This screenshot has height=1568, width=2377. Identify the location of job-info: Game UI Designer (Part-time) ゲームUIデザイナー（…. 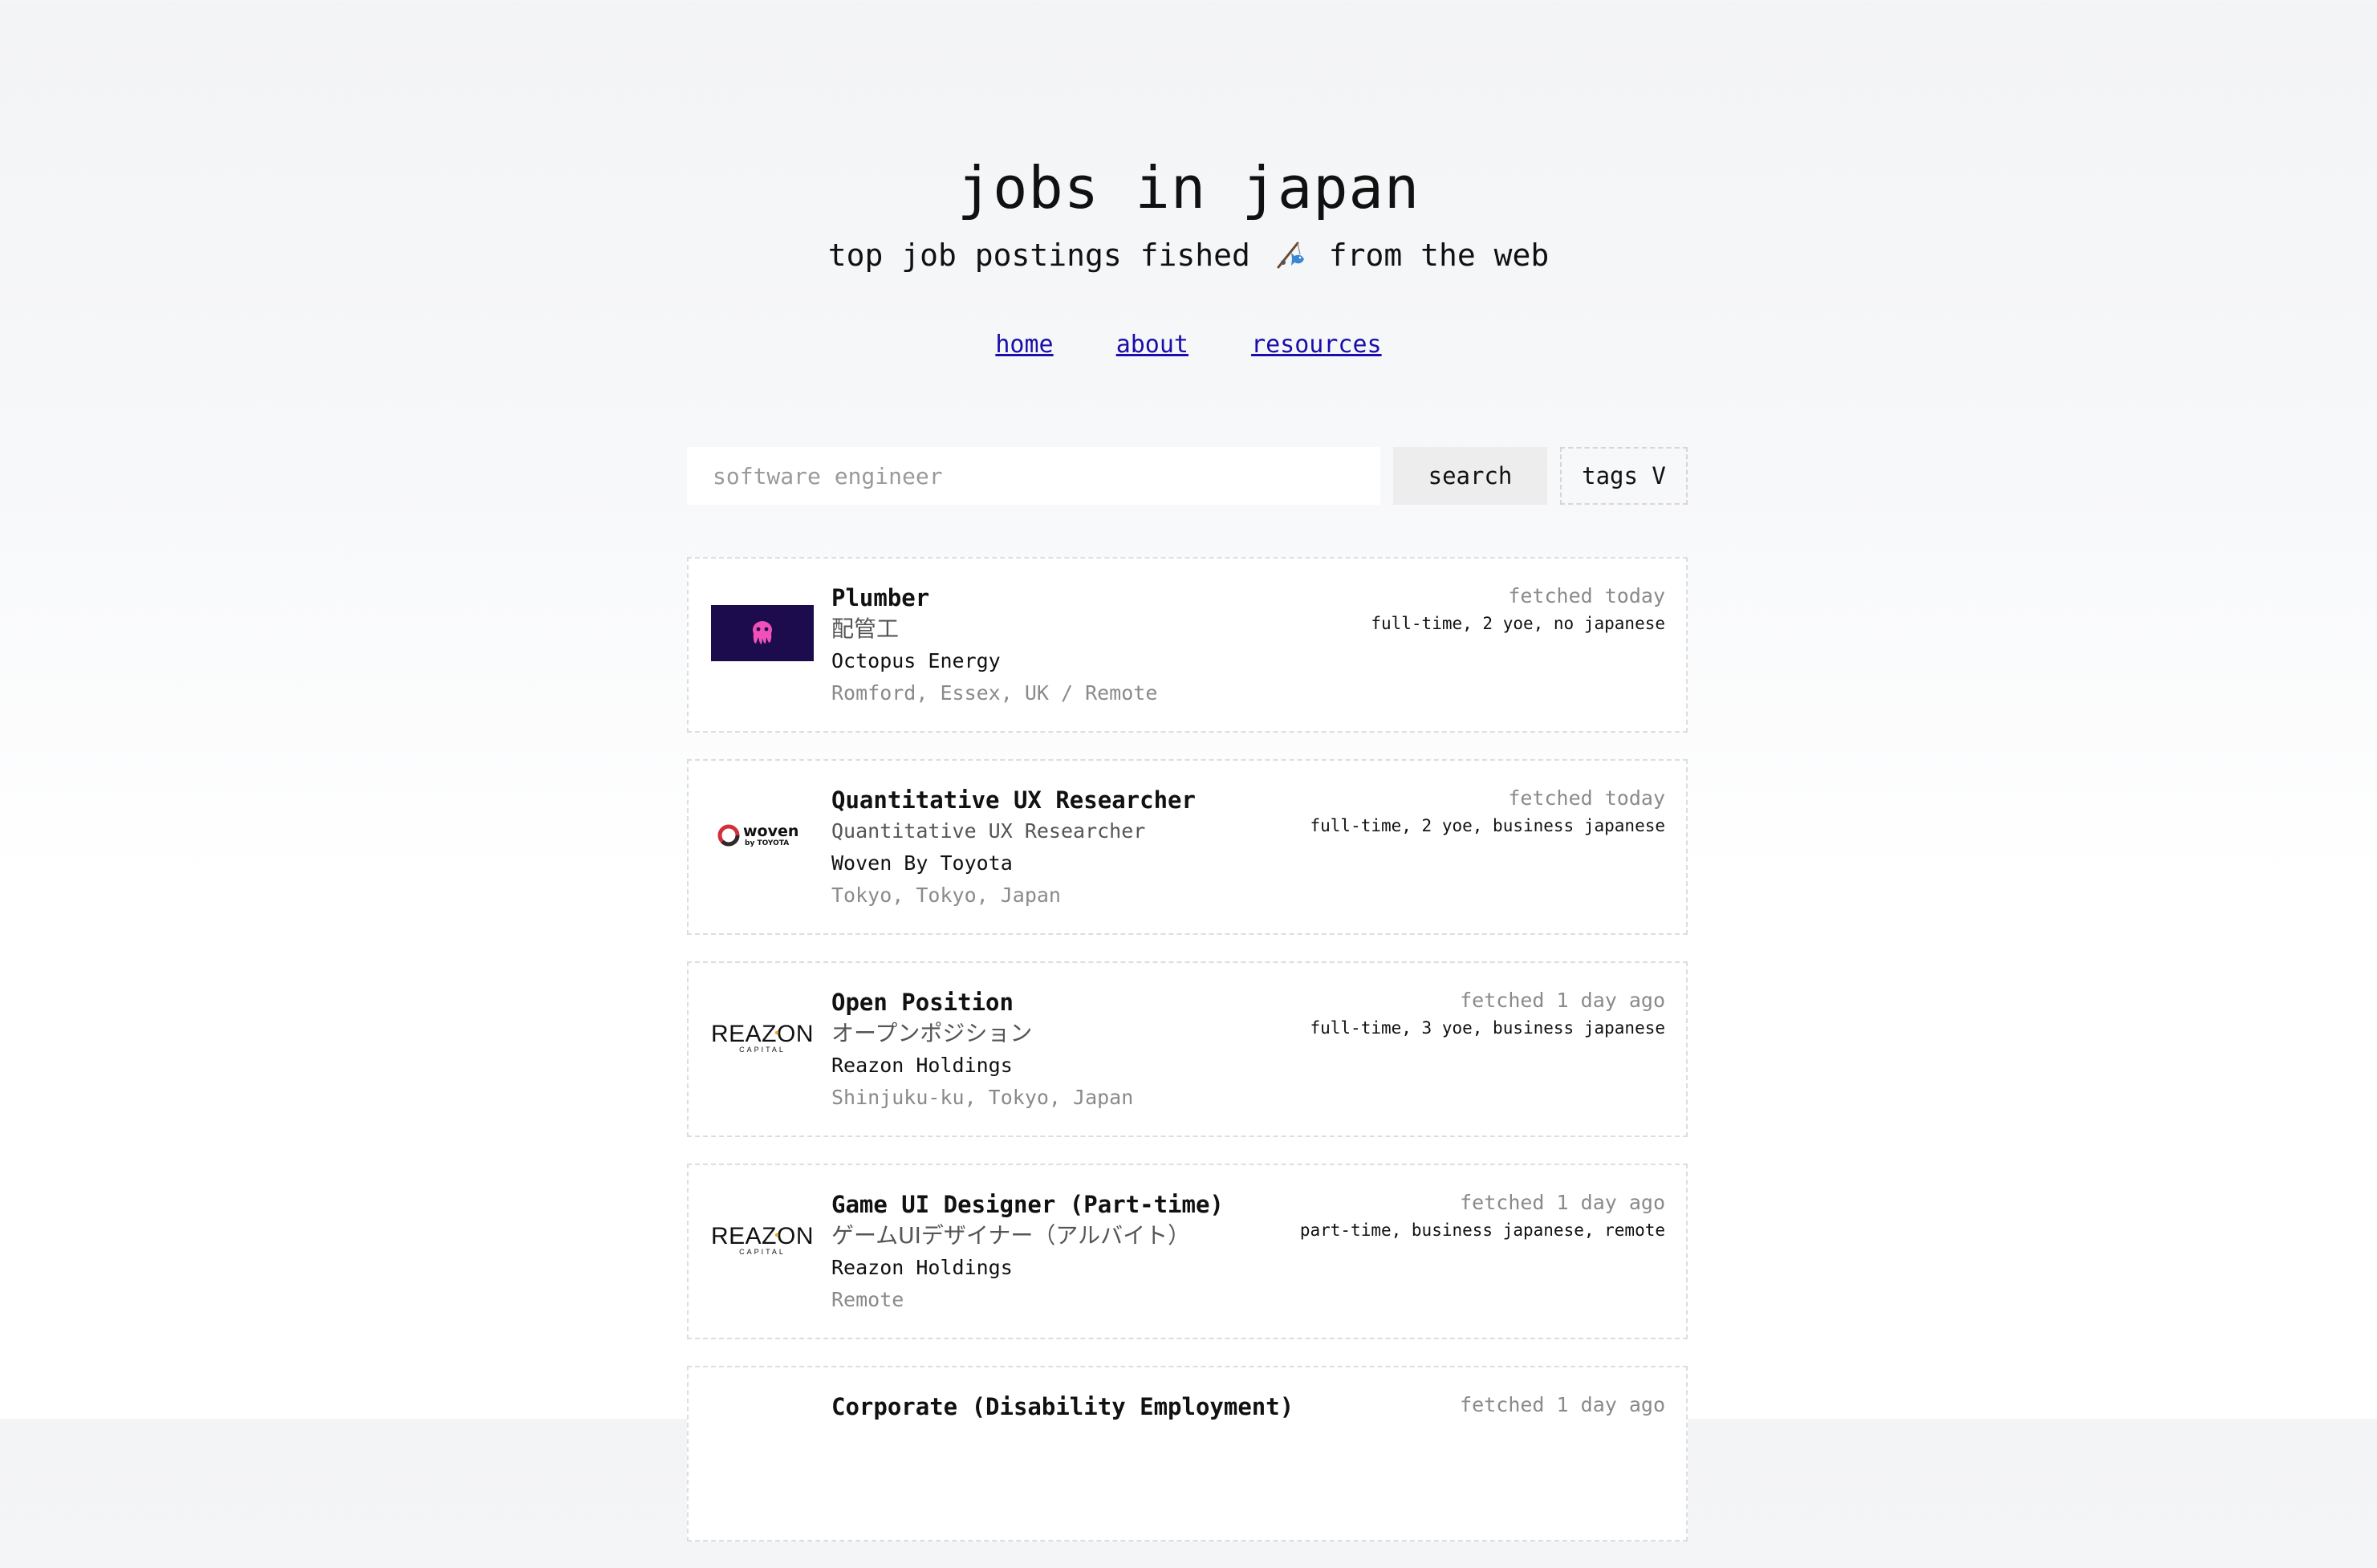
(1028, 1252).